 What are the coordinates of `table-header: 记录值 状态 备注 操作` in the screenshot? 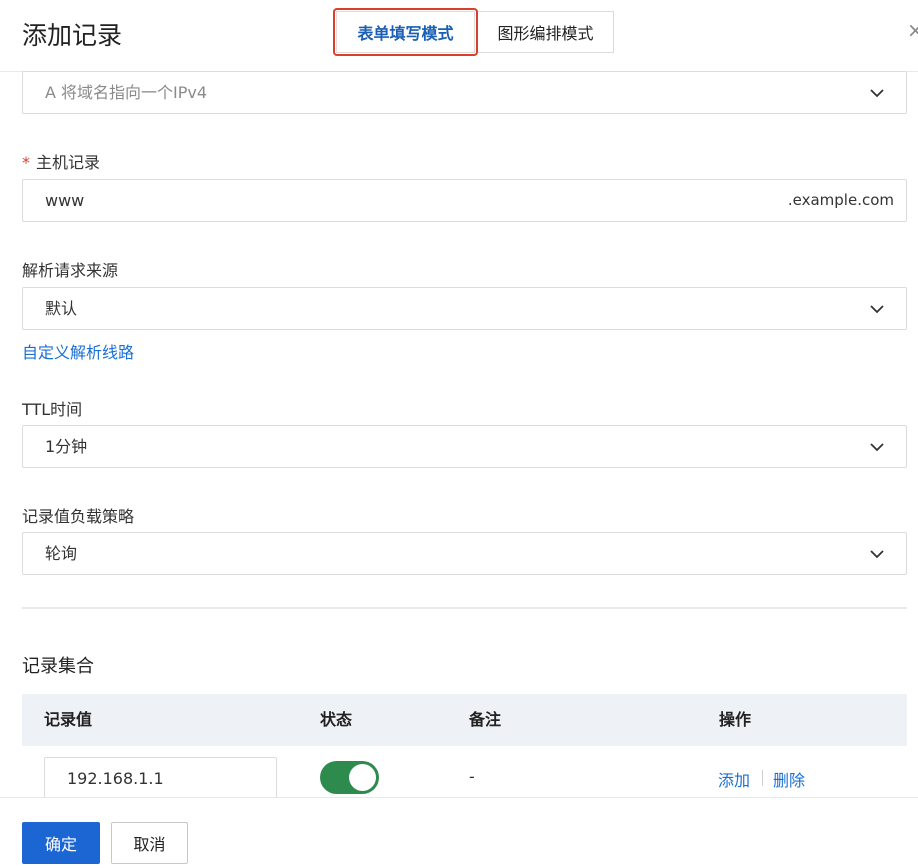 It's located at (464, 720).